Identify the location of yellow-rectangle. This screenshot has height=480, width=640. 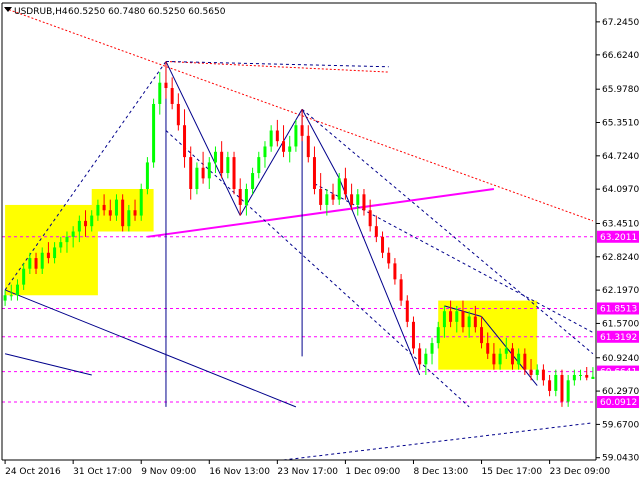
(51, 250).